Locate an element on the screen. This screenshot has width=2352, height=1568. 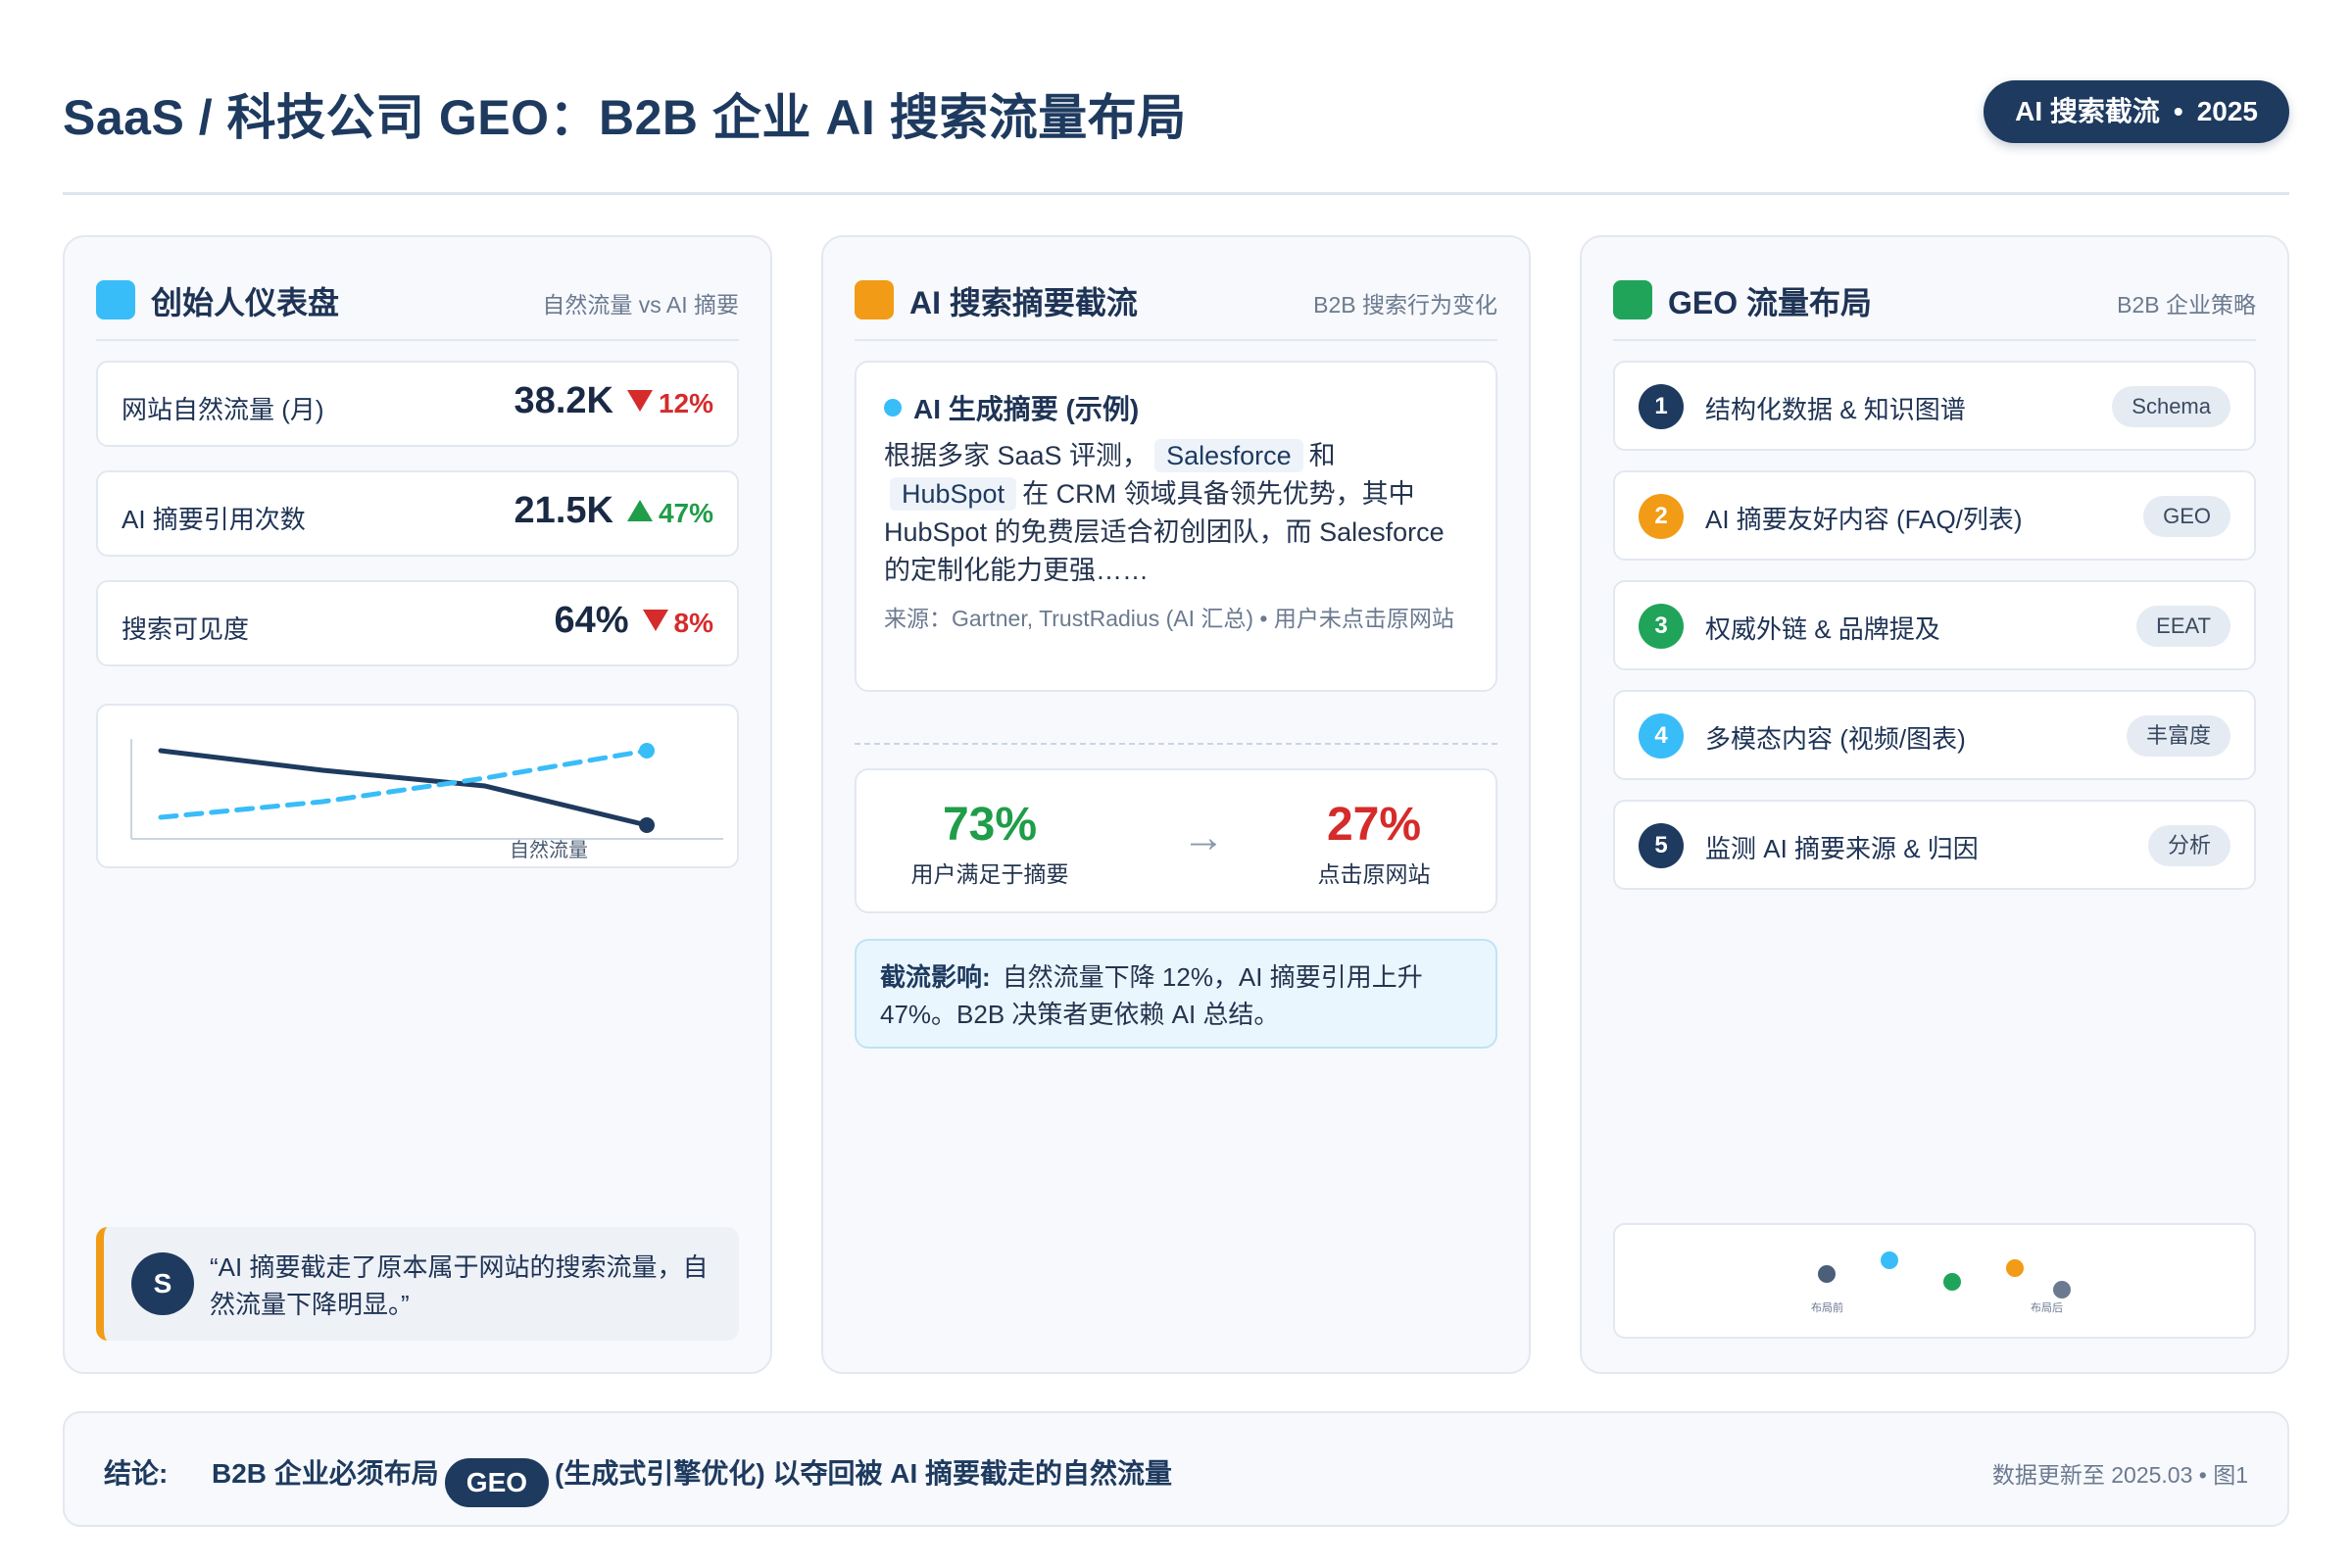
conclusion-text-post: (生成式引擎优化) 以夺回被 AI 摘要截走的自然流量 is located at coordinates (864, 1473).